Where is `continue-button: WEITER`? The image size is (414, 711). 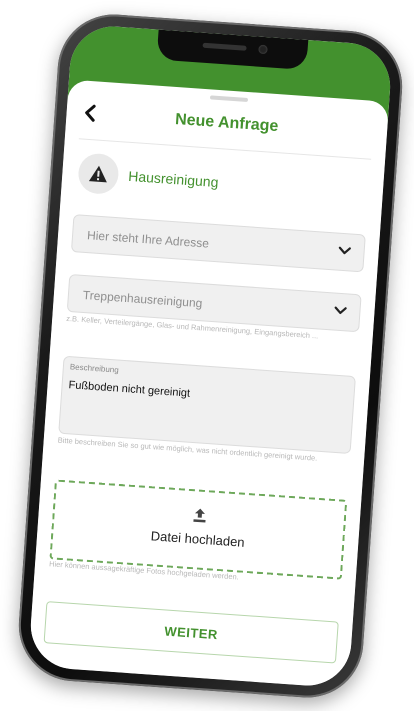
continue-button: WEITER is located at coordinates (191, 632).